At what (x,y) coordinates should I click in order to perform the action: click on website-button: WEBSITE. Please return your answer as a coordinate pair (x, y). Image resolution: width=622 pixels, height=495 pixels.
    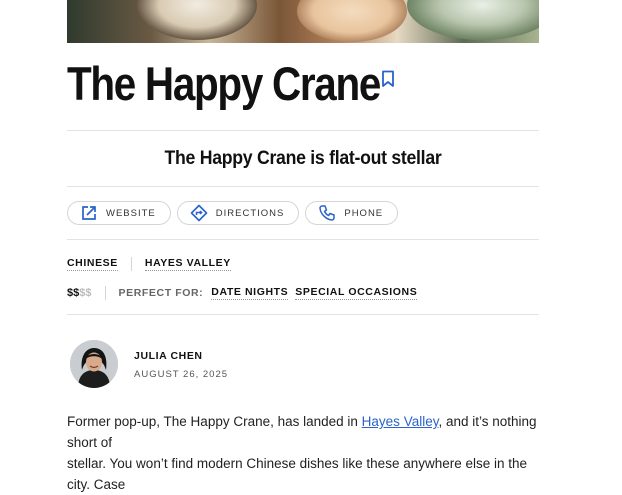
    Looking at the image, I should click on (119, 213).